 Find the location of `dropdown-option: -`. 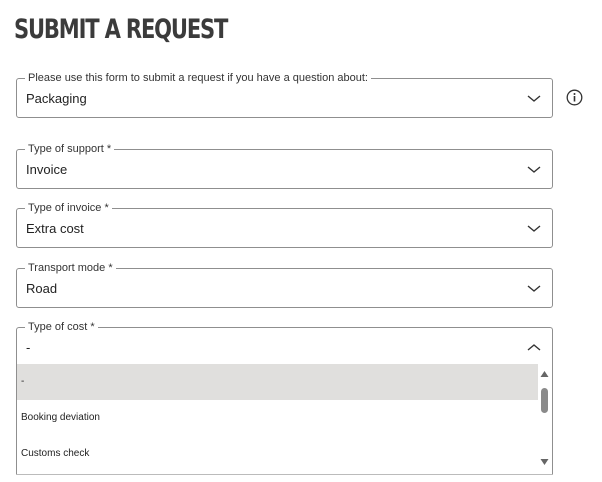

dropdown-option: - is located at coordinates (277, 382).